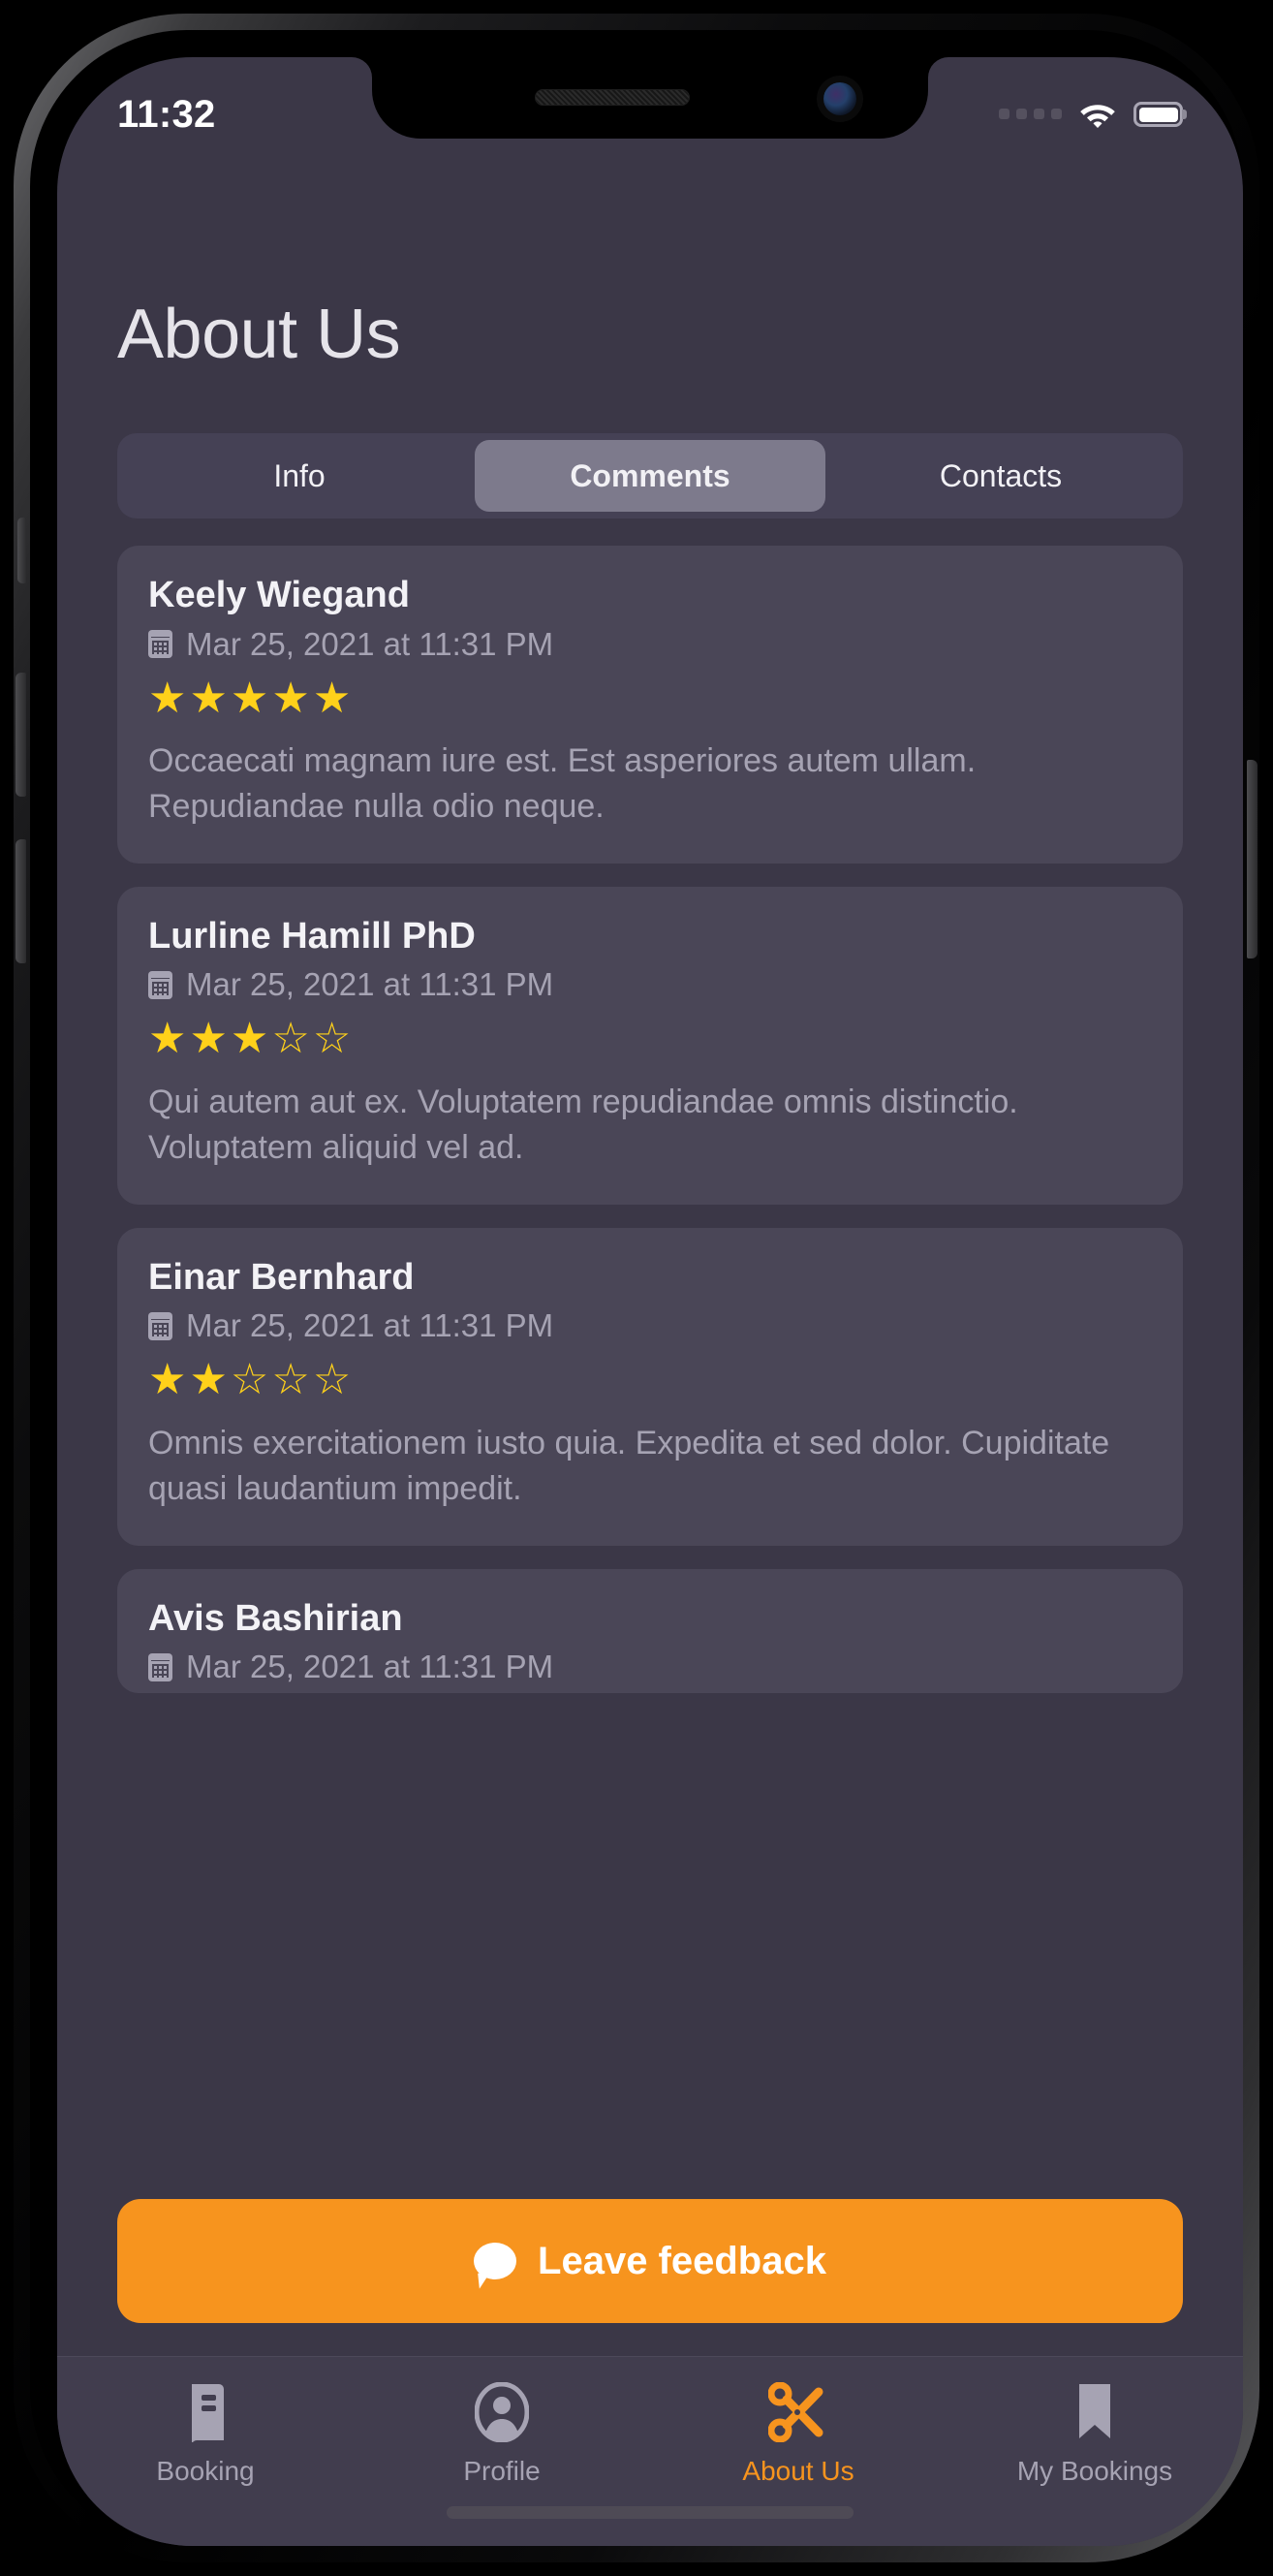 Image resolution: width=1273 pixels, height=2576 pixels. Describe the element at coordinates (839, 98) in the screenshot. I see `front-camera-icon` at that location.